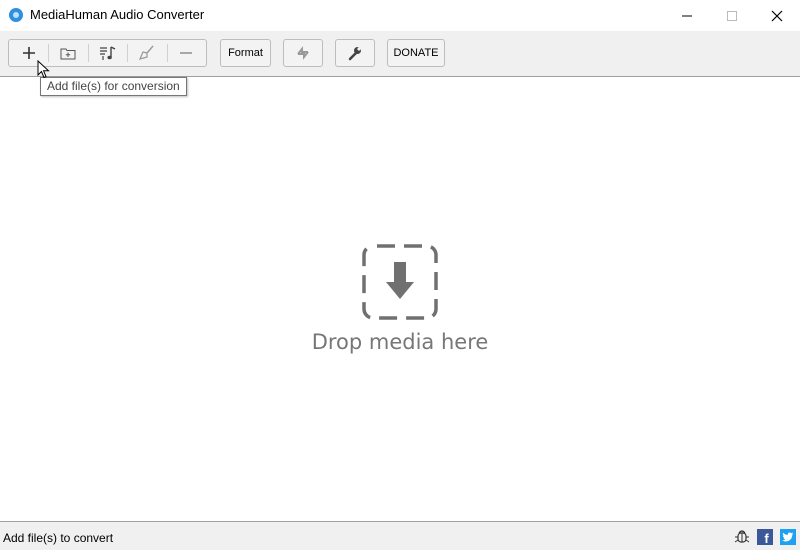 The height and width of the screenshot is (550, 800). I want to click on add-from-itunes-button, so click(107, 53).